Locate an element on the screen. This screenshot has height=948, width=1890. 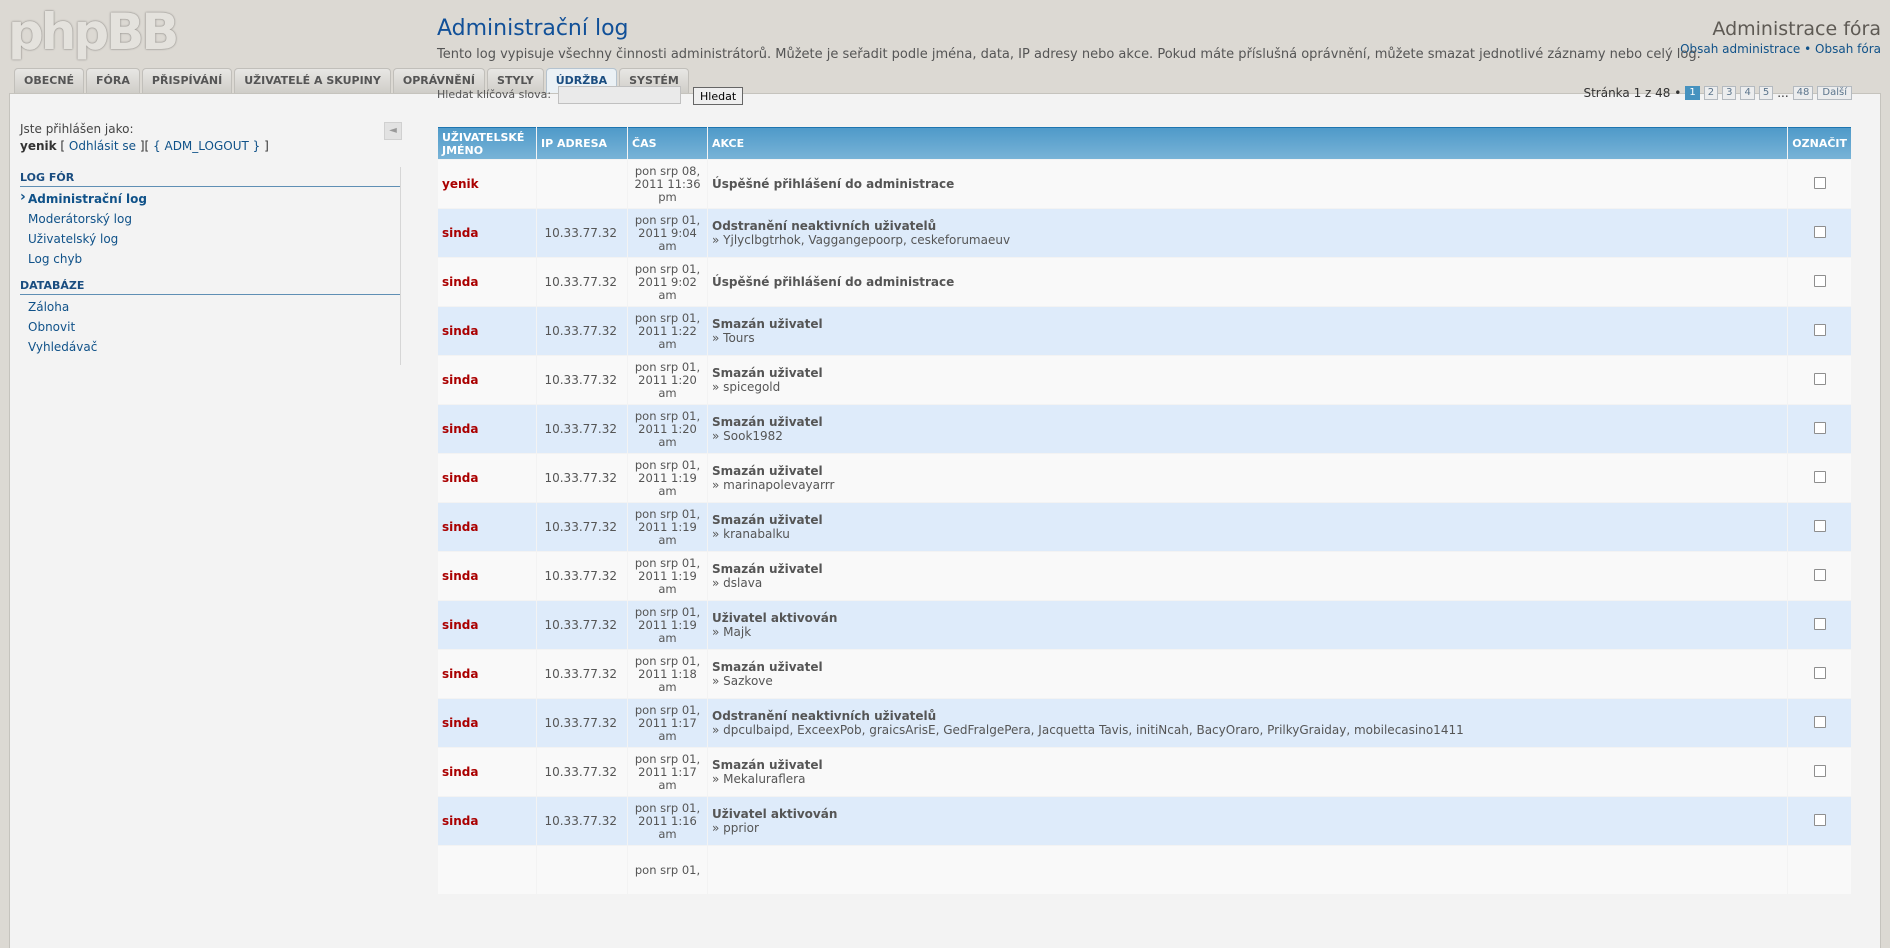
sidebar-item-backup: Záloha is located at coordinates (210, 307).